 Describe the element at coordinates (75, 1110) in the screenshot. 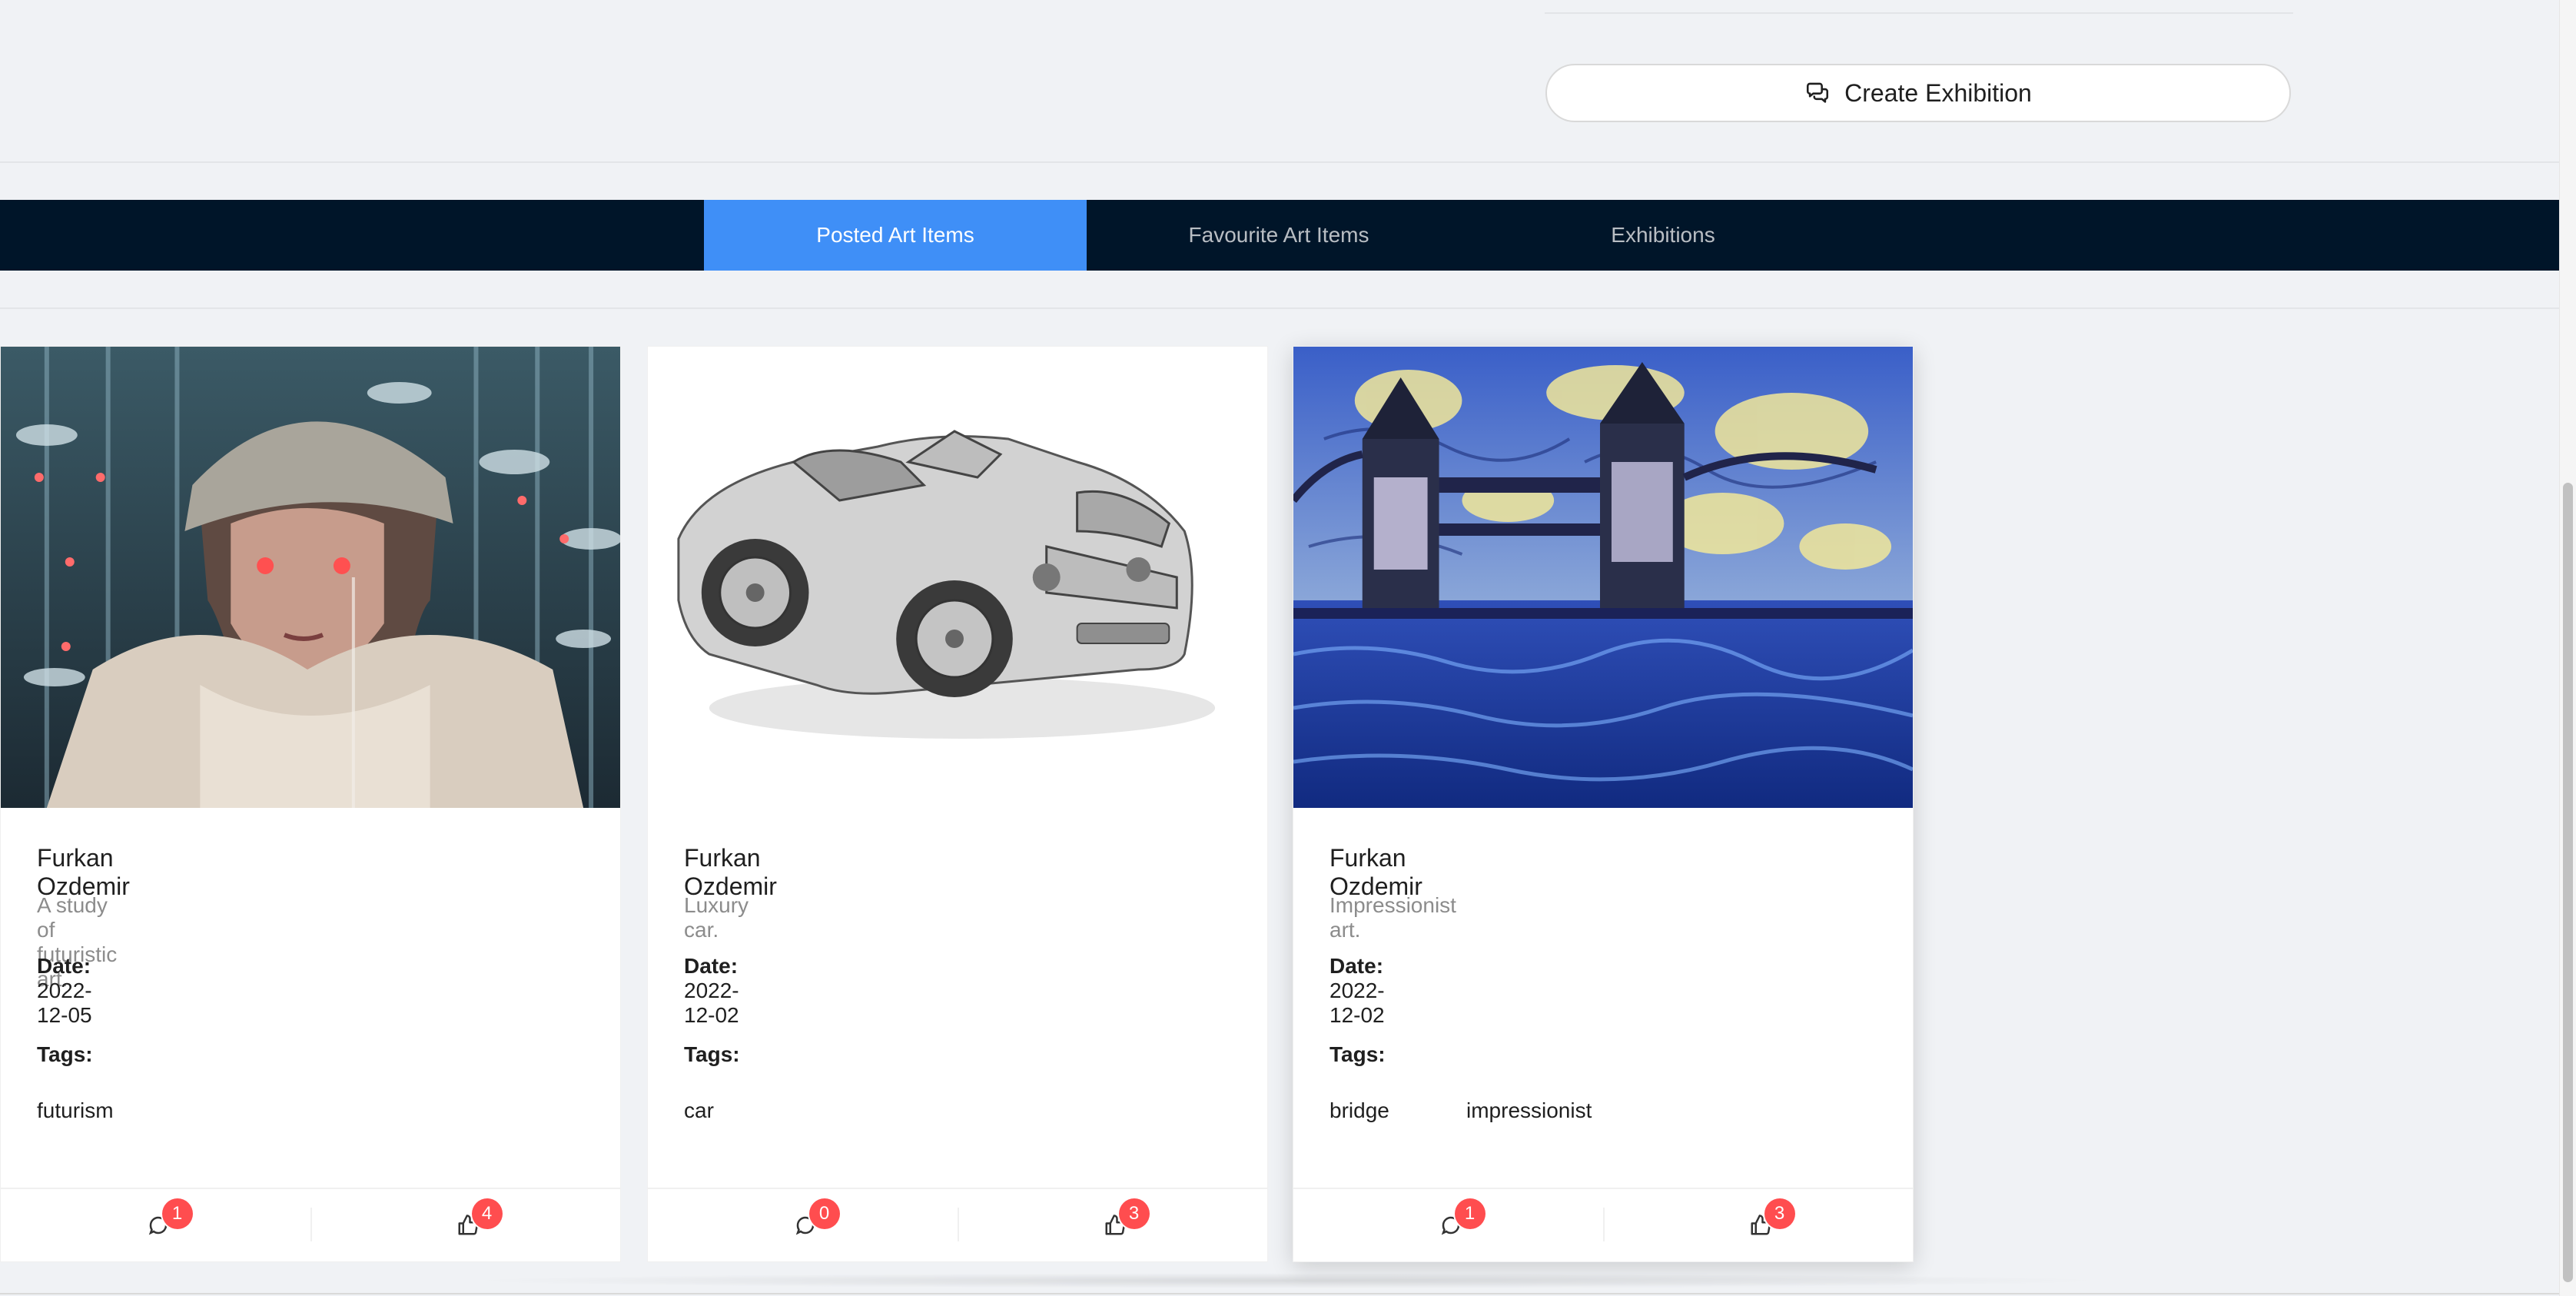

I see `tag: futurism` at that location.